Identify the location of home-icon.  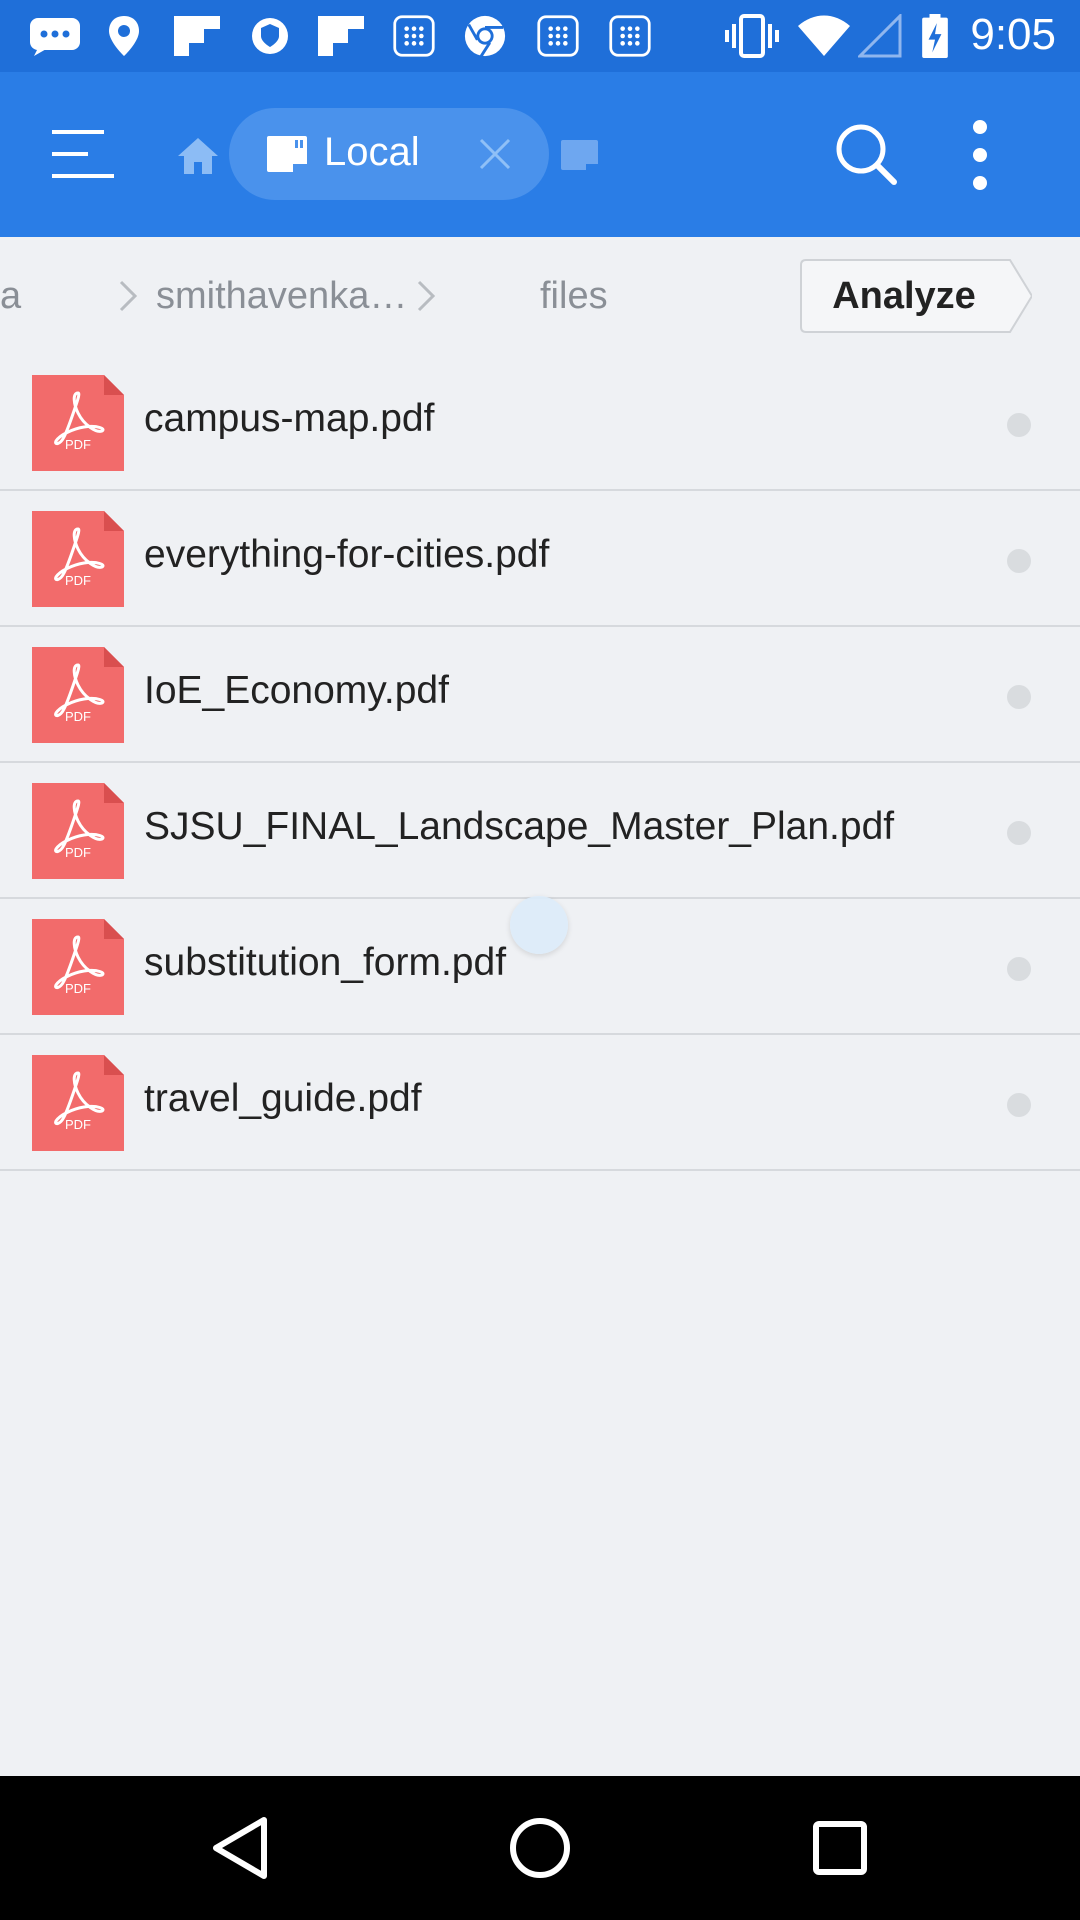
(198, 156).